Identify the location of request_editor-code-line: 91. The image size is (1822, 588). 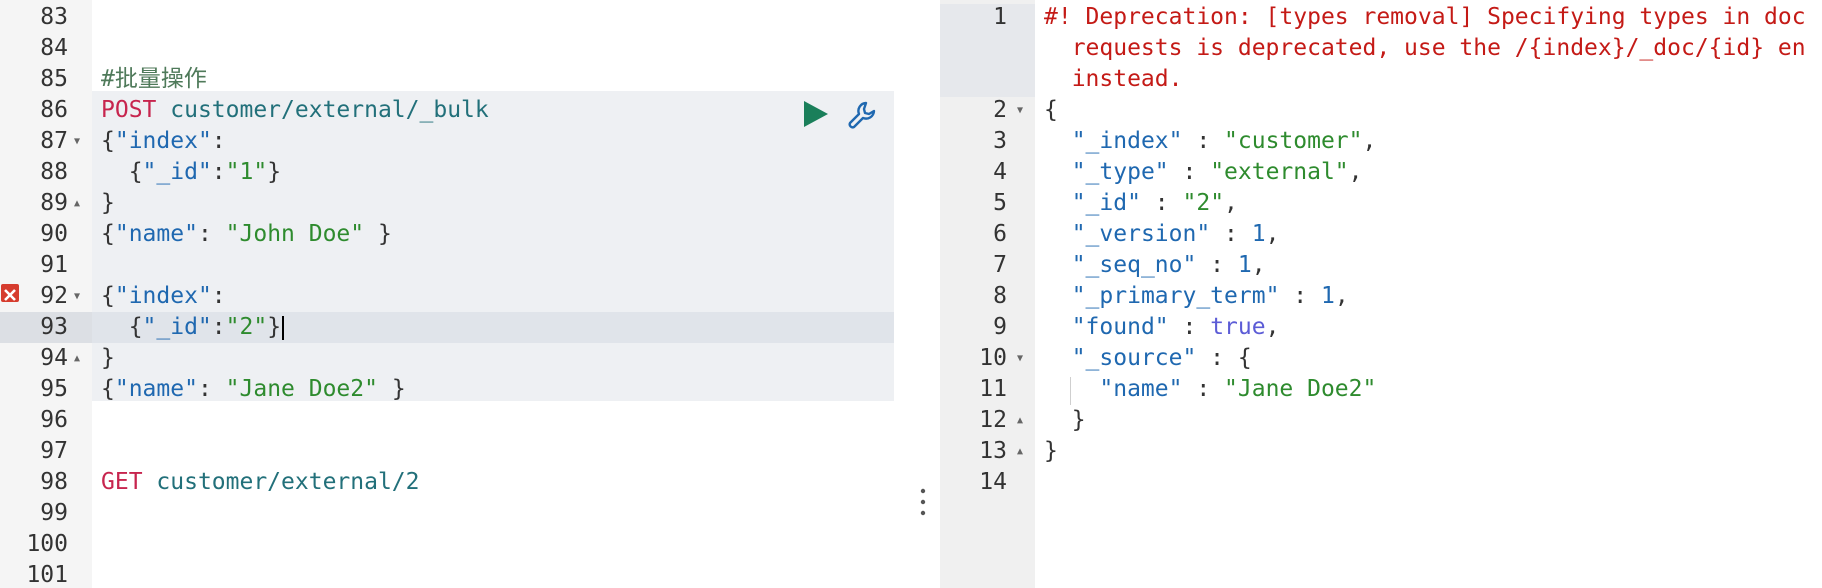
(452, 265).